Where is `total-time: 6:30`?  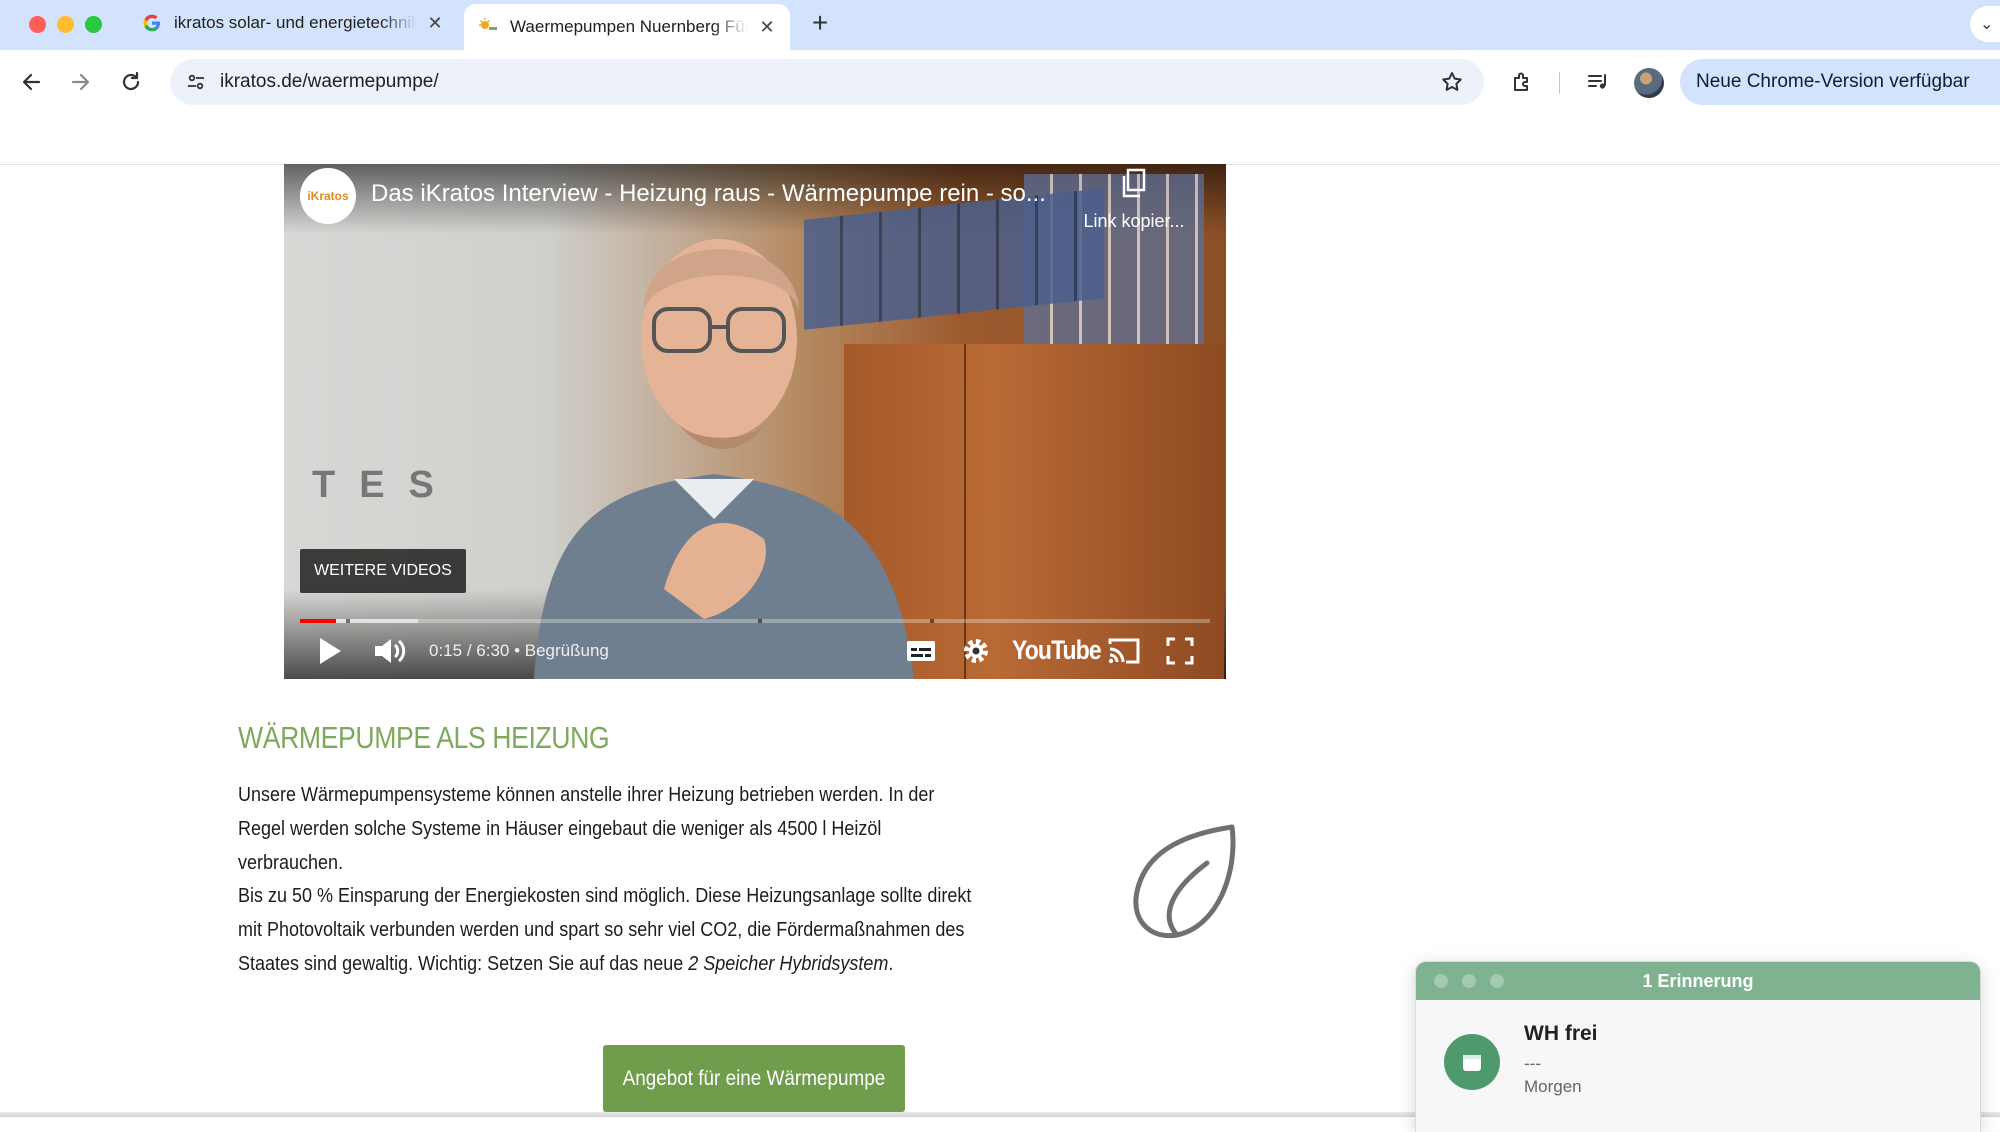 total-time: 6:30 is located at coordinates (493, 650).